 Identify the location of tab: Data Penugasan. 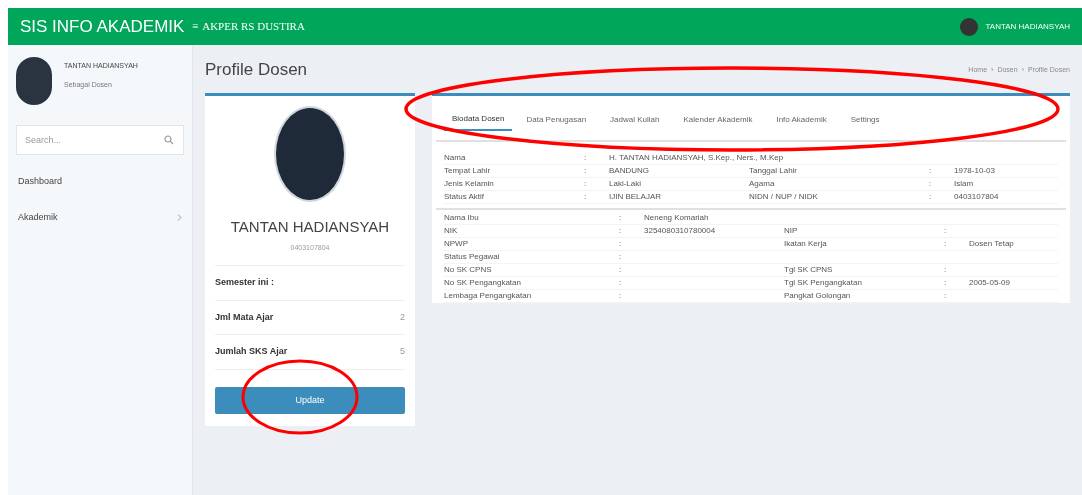
(556, 120).